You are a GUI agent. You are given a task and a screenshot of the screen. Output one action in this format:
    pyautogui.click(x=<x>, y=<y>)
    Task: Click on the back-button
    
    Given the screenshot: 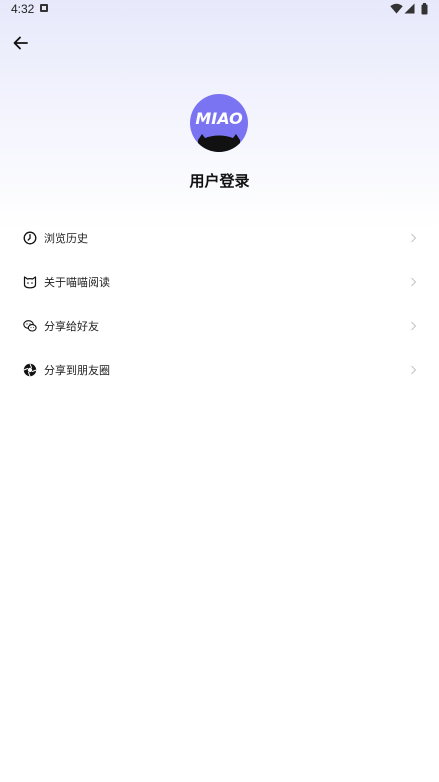 What is the action you would take?
    pyautogui.click(x=21, y=43)
    